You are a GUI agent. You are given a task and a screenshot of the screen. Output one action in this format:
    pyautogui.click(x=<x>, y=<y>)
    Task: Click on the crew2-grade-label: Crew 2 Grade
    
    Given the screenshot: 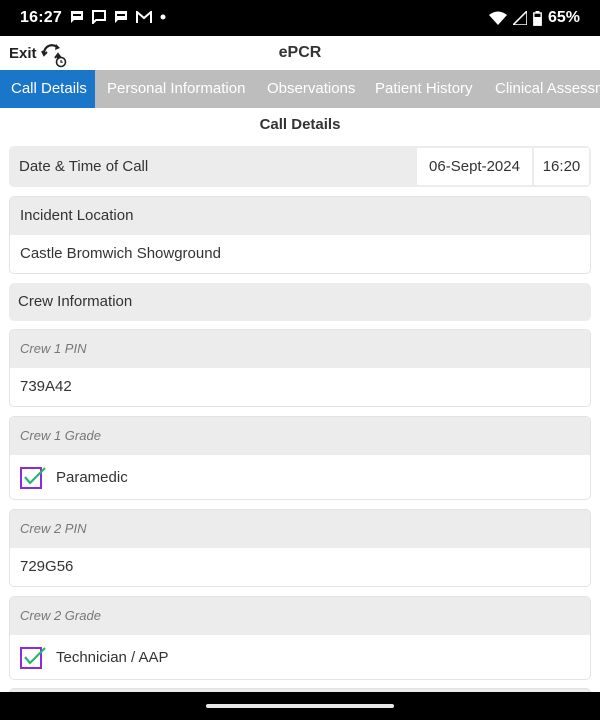 What is the action you would take?
    pyautogui.click(x=300, y=616)
    